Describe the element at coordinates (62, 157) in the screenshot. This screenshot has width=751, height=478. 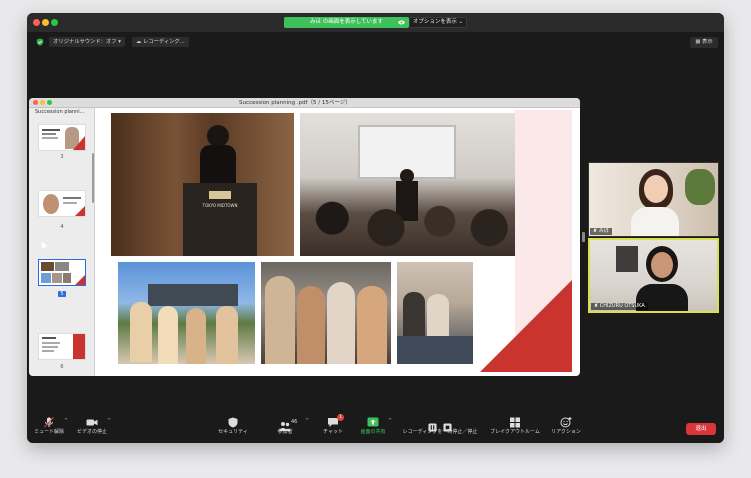
I see `page-number-3: 3` at that location.